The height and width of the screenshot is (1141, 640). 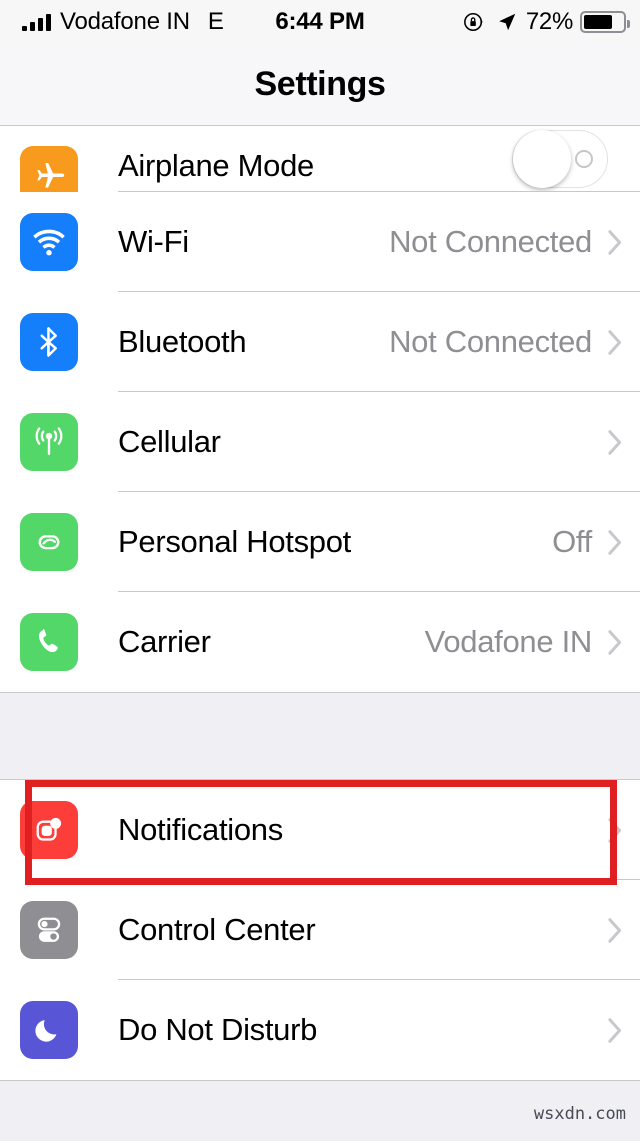 I want to click on settings-row-wifi: Wi-Fi Not Connected, so click(x=320, y=242).